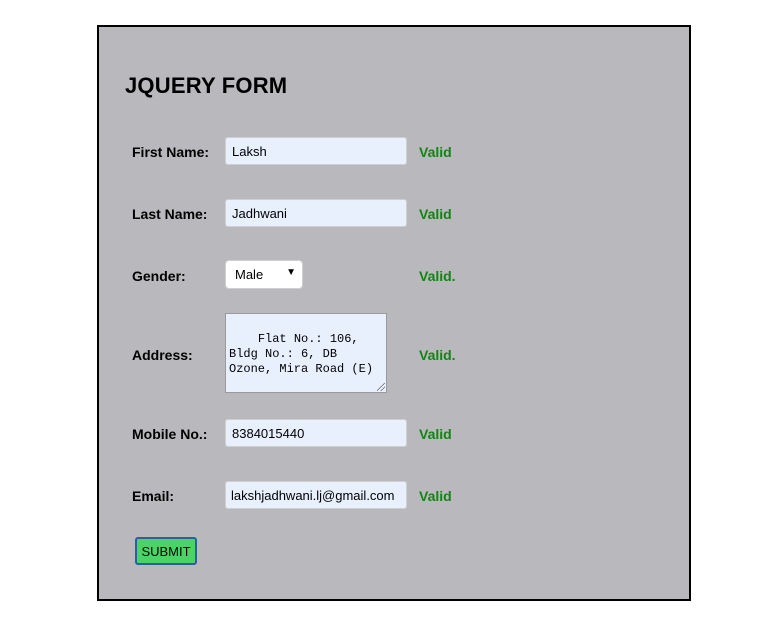 The height and width of the screenshot is (630, 780). What do you see at coordinates (206, 85) in the screenshot?
I see `form-title: JQUERY FORM` at bounding box center [206, 85].